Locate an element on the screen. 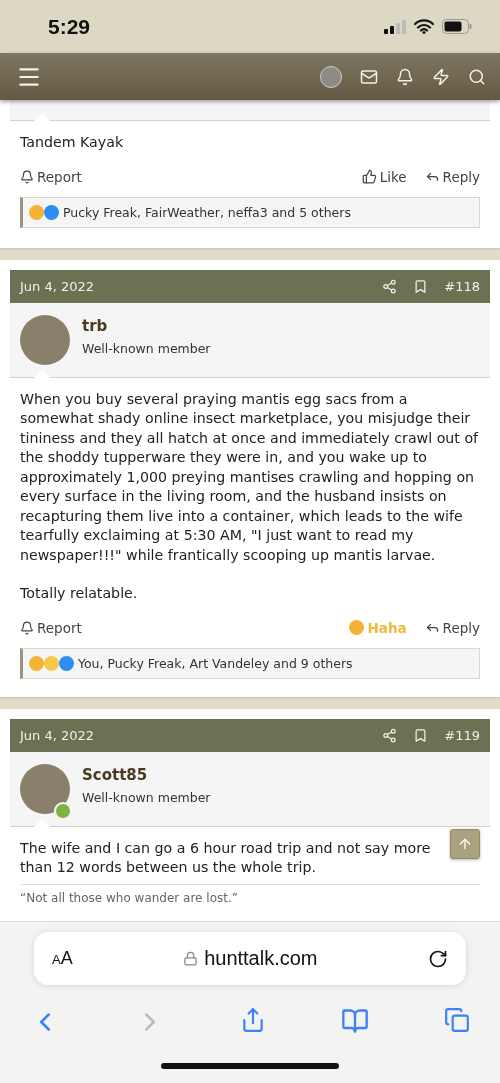 The width and height of the screenshot is (500, 1083). reactions-bar: Pucky Freak, FairWeather, neffa3 and 5 others is located at coordinates (250, 212).